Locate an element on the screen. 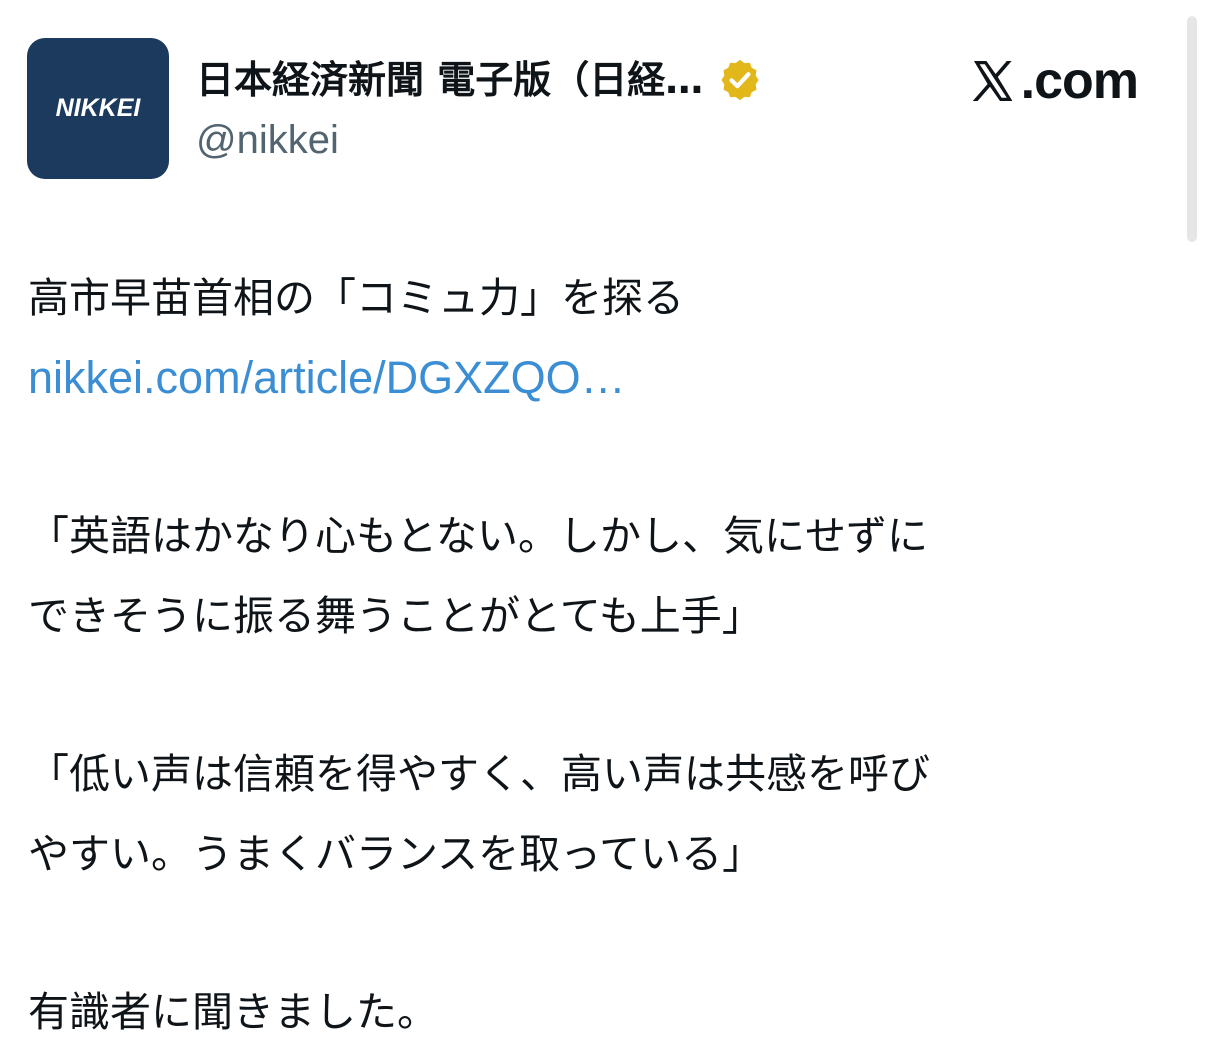 The image size is (1206, 1042). avatar: NIKKEI is located at coordinates (98, 108).